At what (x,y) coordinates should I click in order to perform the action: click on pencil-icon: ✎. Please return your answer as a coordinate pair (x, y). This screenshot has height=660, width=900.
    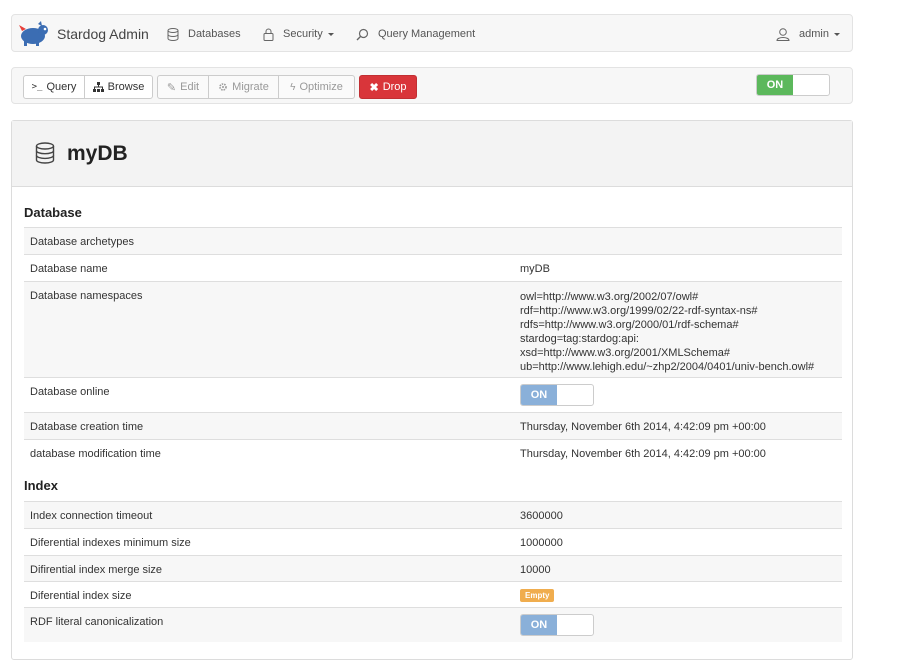
    Looking at the image, I should click on (171, 87).